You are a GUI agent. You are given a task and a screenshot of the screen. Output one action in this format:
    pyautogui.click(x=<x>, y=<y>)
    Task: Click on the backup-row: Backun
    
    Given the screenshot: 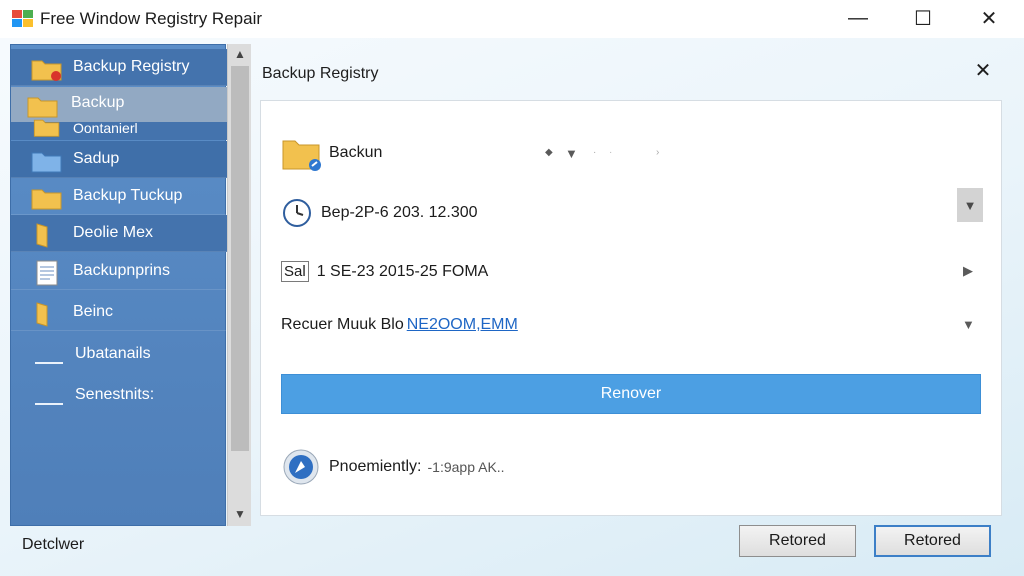 What is the action you would take?
    pyautogui.click(x=331, y=153)
    